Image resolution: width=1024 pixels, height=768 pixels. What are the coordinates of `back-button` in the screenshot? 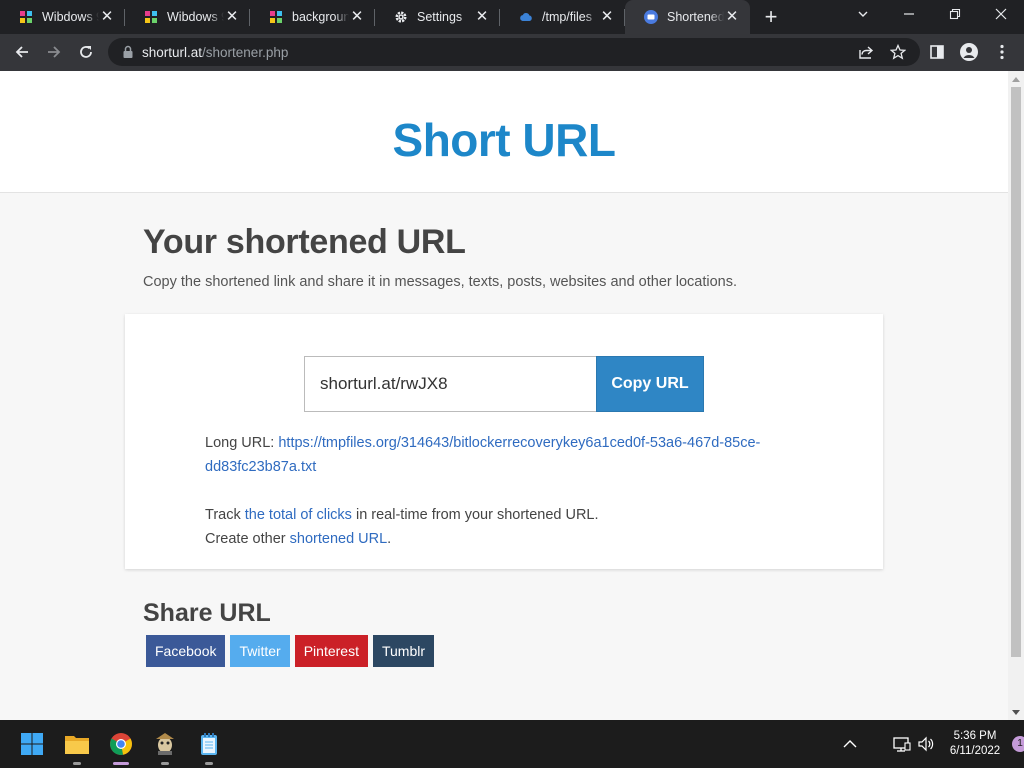 It's located at (22, 52).